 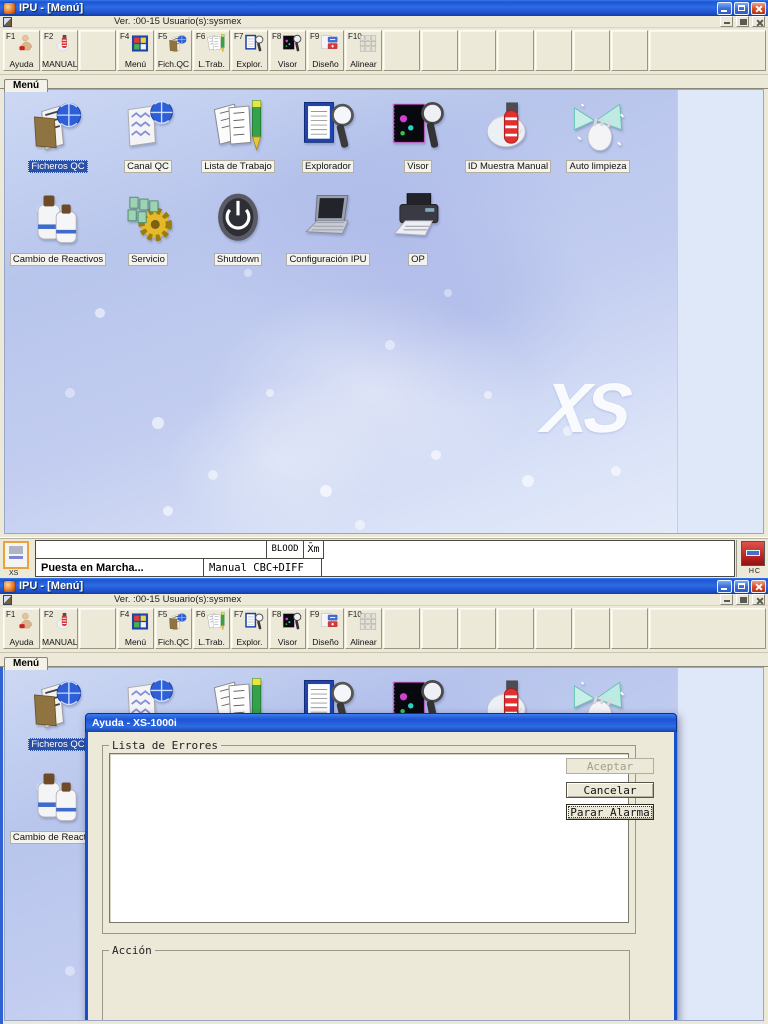 What do you see at coordinates (16, 555) in the screenshot?
I see `analyzer-xs-icon` at bounding box center [16, 555].